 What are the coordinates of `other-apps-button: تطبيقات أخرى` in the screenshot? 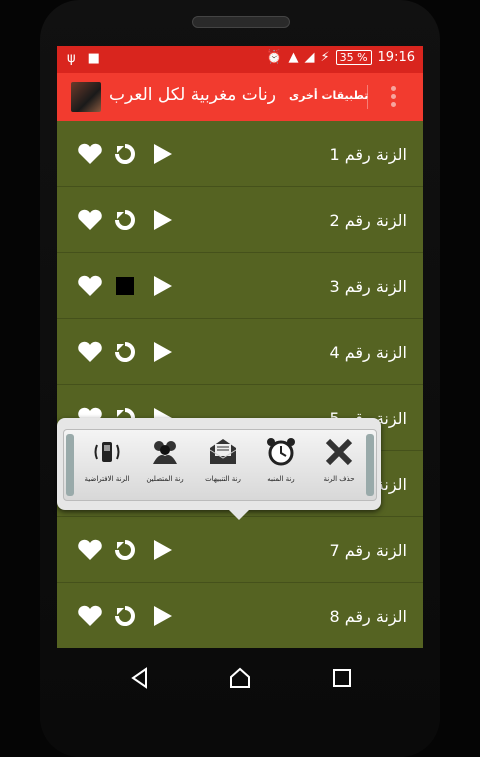 It's located at (328, 95).